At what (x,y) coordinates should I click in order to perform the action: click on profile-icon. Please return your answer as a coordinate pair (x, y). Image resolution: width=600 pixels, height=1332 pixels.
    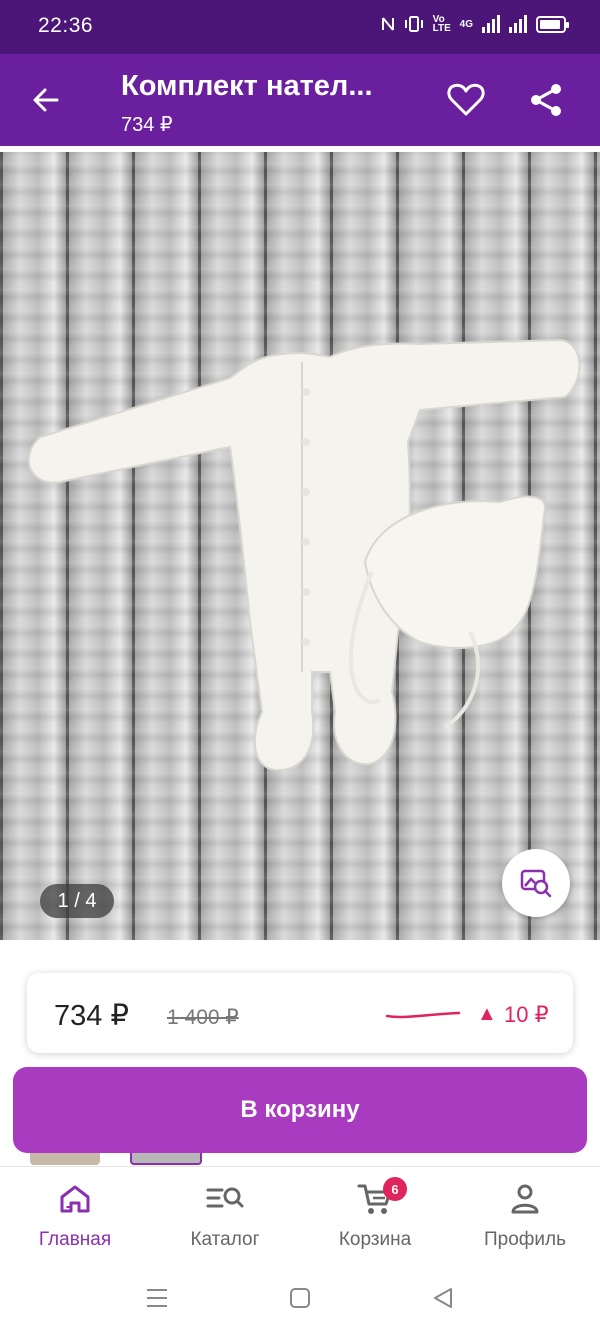
    Looking at the image, I should click on (525, 1199).